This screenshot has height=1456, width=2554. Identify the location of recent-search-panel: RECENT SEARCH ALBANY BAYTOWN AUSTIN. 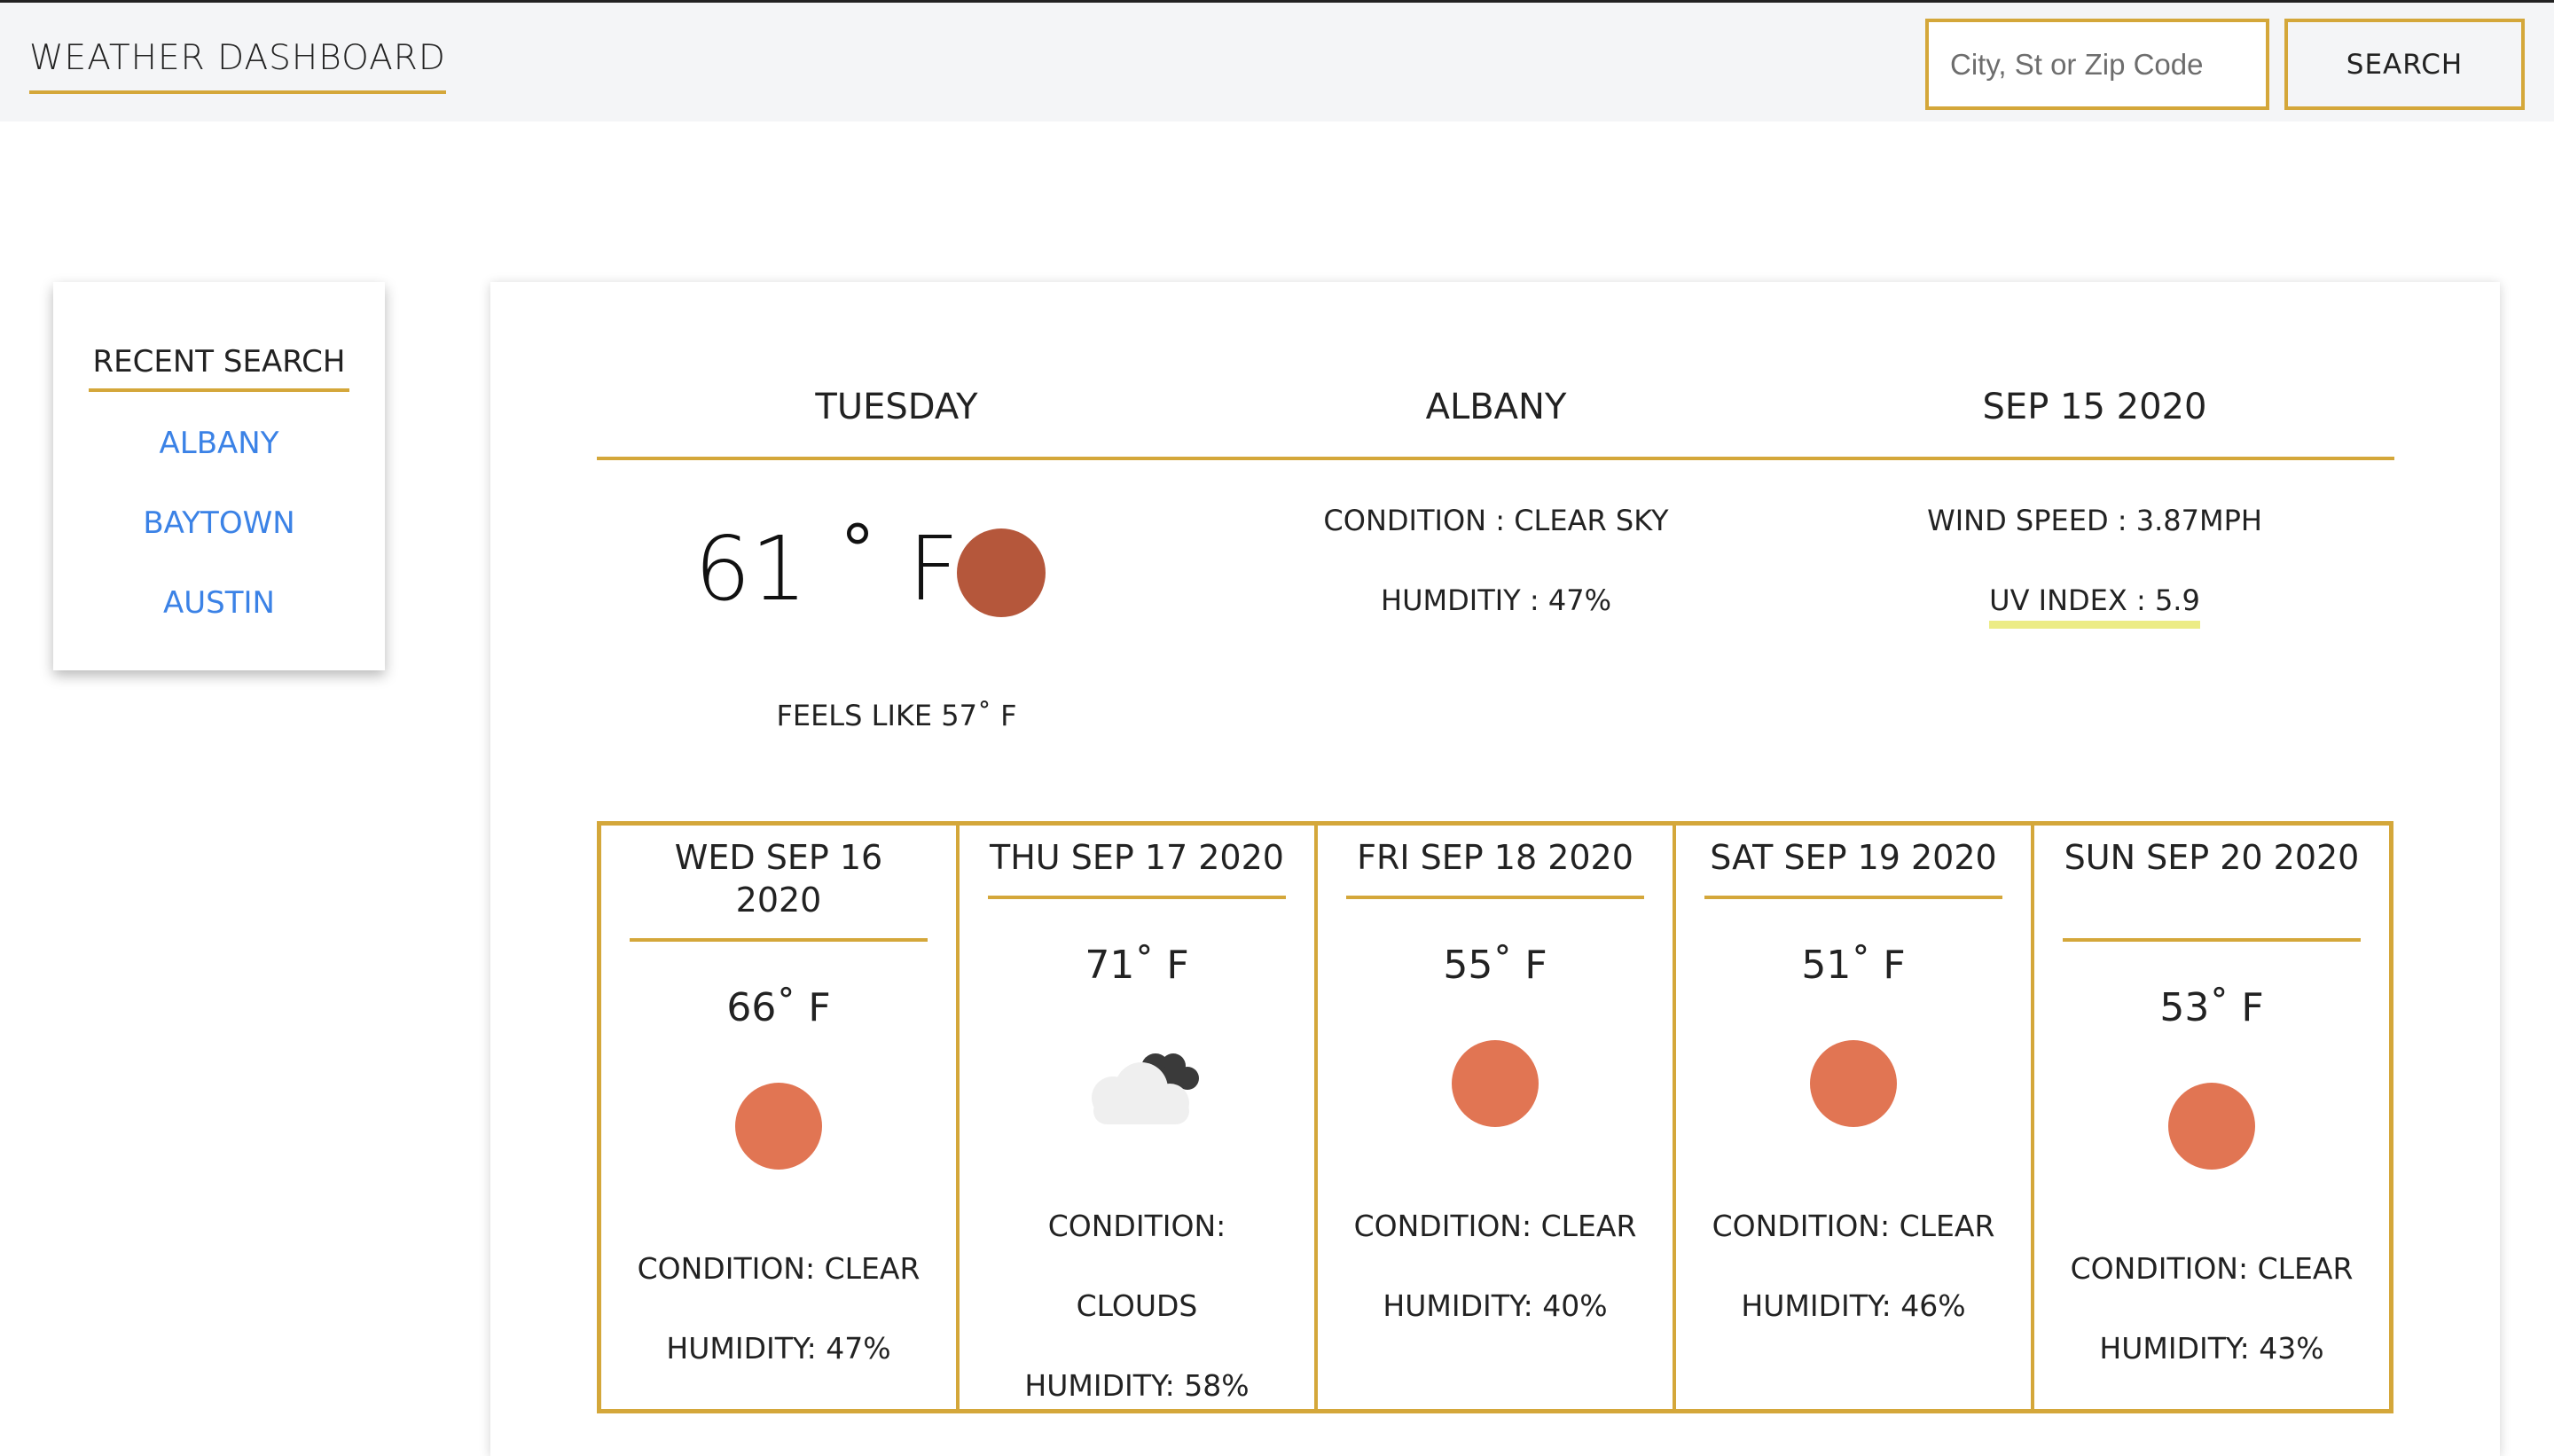
(219, 476).